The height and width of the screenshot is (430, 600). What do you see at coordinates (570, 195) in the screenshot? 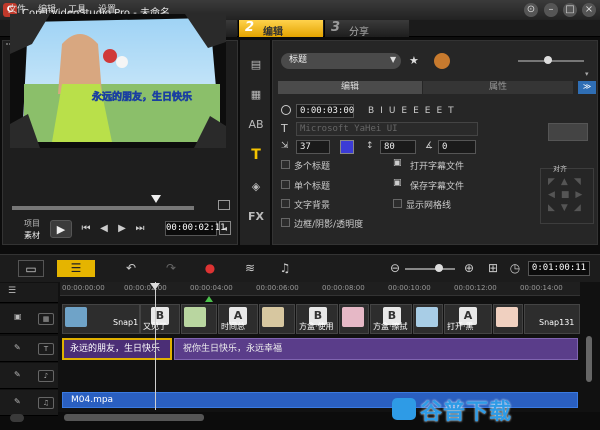
I see `alignment-buttons: ◤▲◥ ◀■▶ ◣▼◢` at bounding box center [570, 195].